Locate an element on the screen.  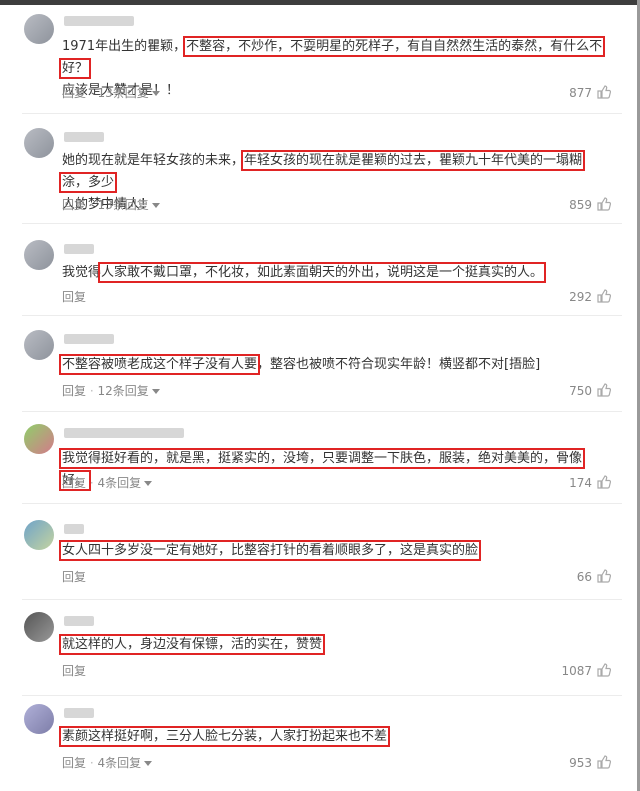
comment-text-highlighted: 人家敢不戴口罩，不化妆，如此素面朝天的外出，说明这是一个挺真实的人。 is located at coordinates (322, 272).